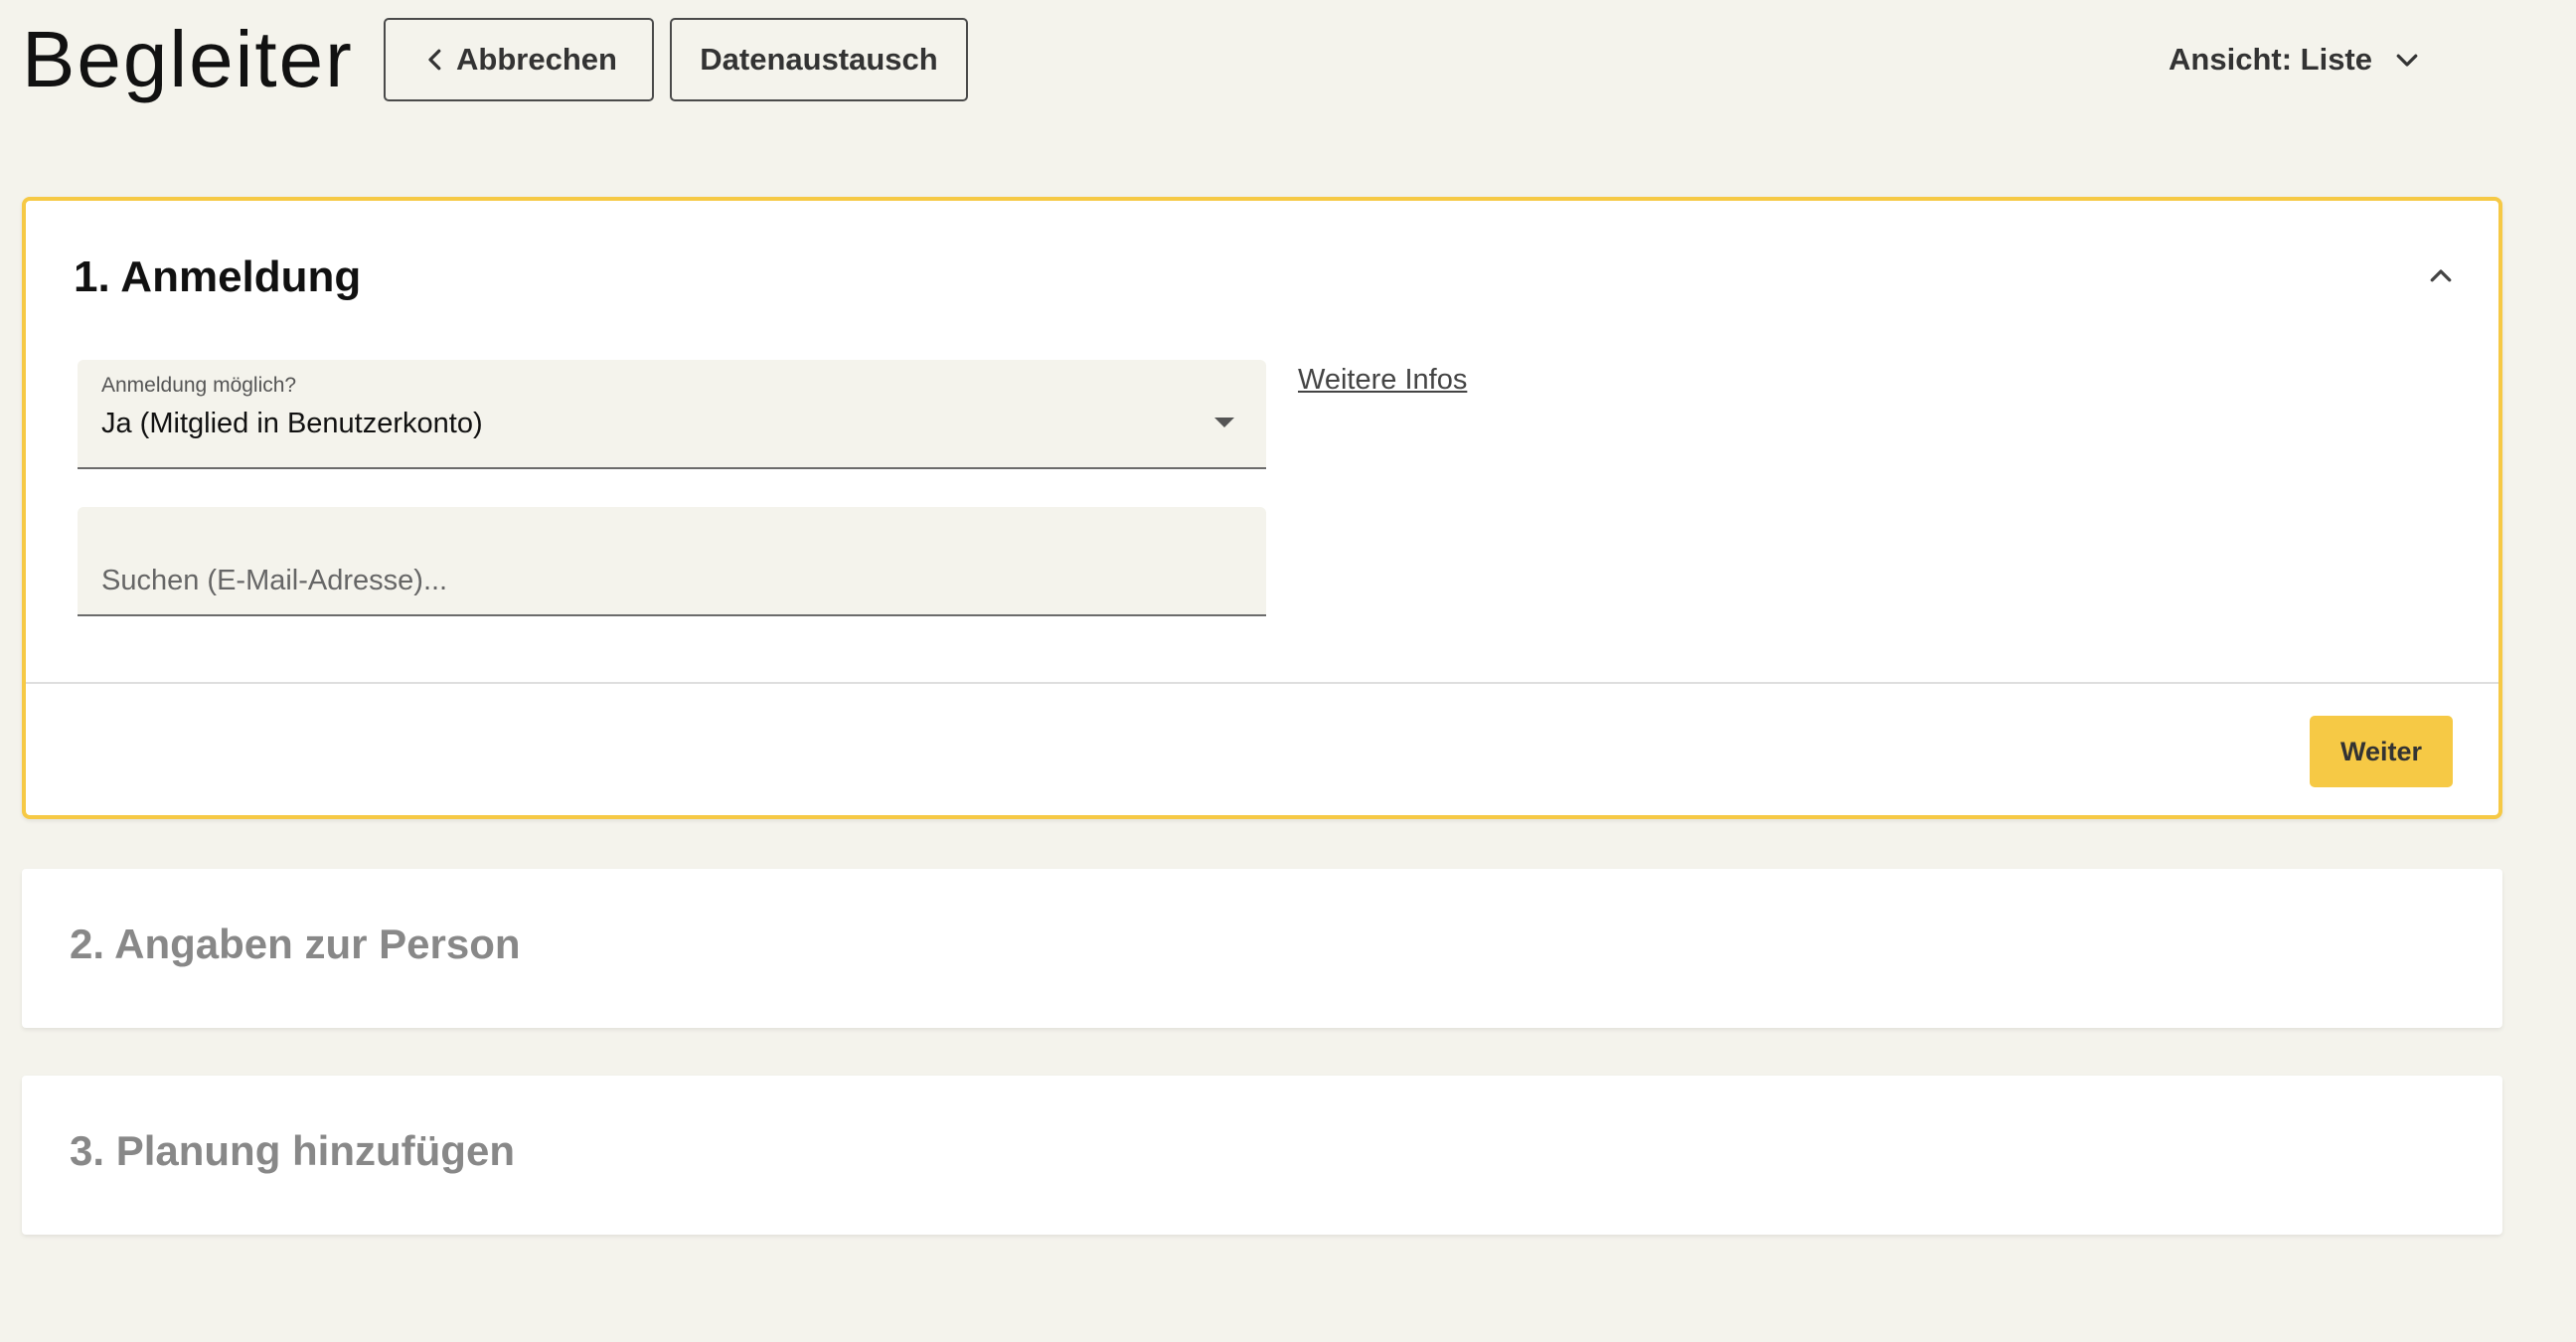 The width and height of the screenshot is (2576, 1342). I want to click on step-card-add-planning: 3. Planung hinzufügen, so click(1262, 1155).